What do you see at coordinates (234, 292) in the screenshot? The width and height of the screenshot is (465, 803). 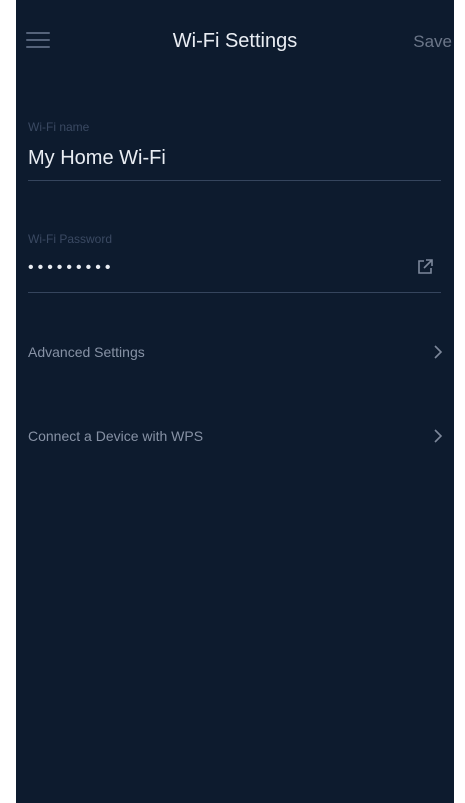 I see `wifi-password-divider` at bounding box center [234, 292].